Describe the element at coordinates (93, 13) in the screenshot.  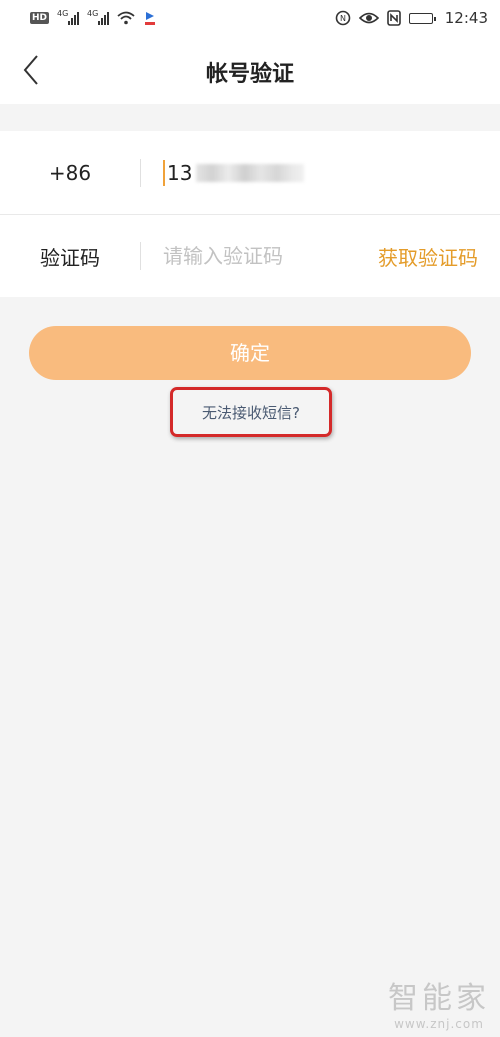
I see `network-type-label-2: 4G` at that location.